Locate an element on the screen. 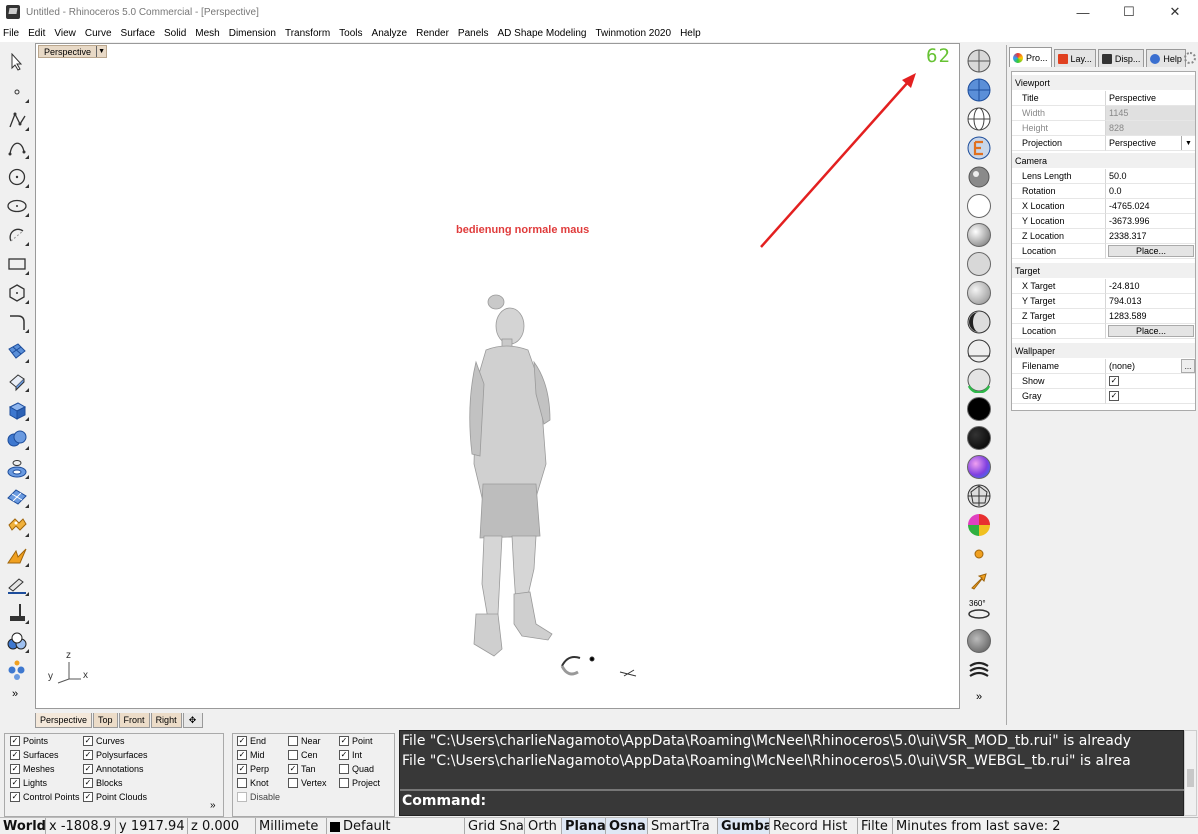 The image size is (1198, 834). osnap-point: ✓ Point is located at coordinates (356, 741).